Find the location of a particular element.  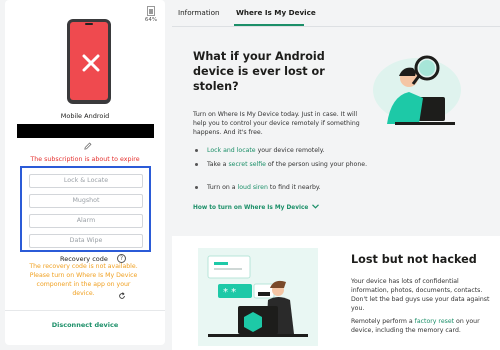

bullet-text: your device remotely. is located at coordinates (290, 150).